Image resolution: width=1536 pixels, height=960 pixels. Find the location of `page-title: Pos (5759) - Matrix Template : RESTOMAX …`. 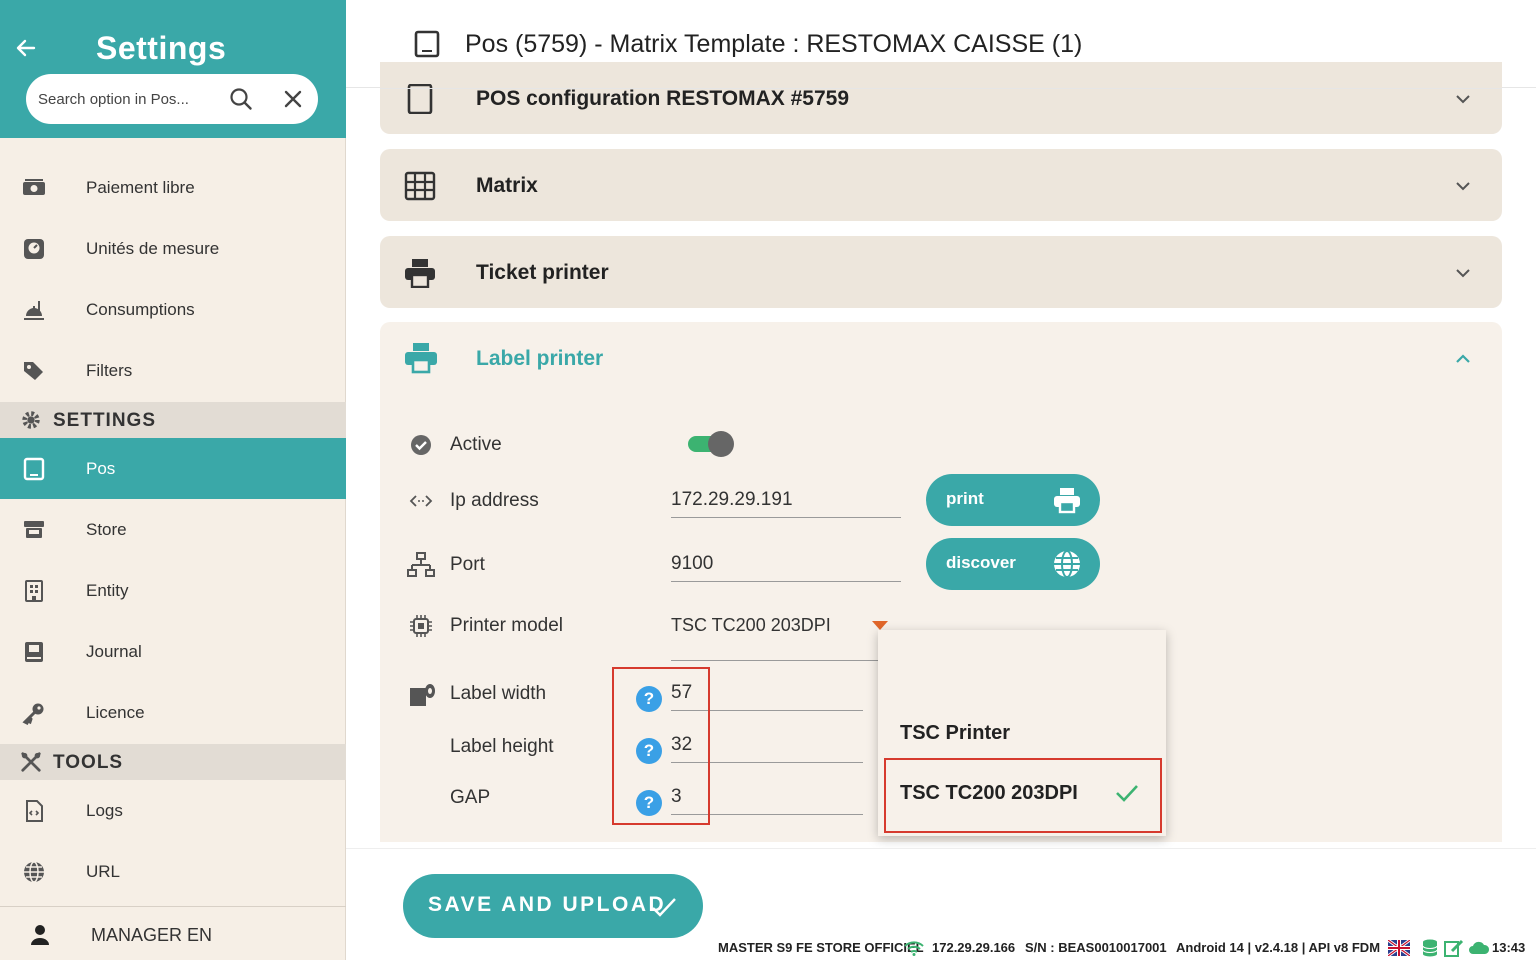

page-title: Pos (5759) - Matrix Template : RESTOMAX … is located at coordinates (774, 44).